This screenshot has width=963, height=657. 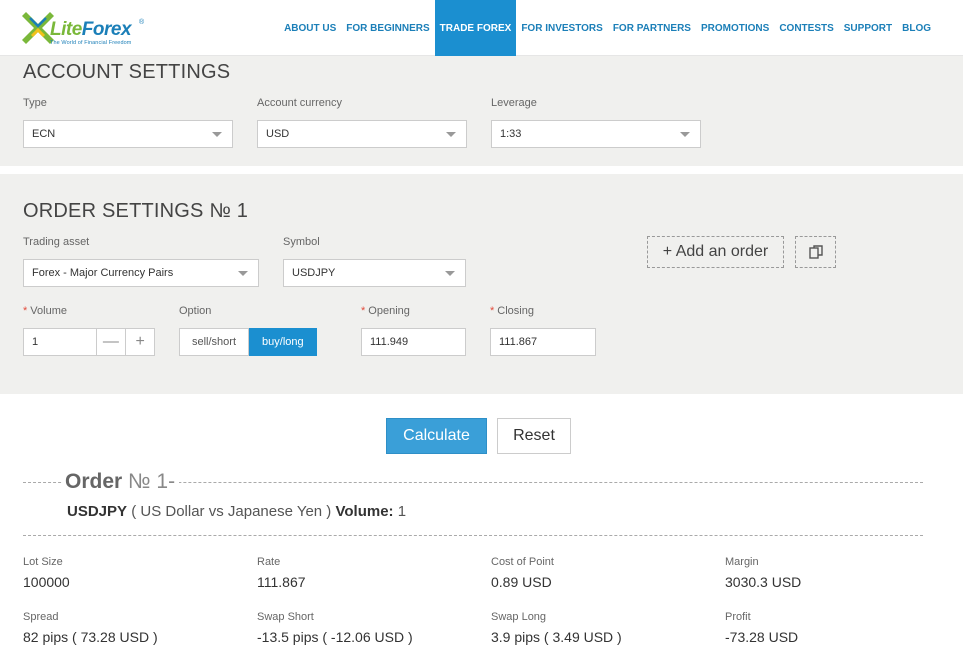 I want to click on profit-value: -73.28 USD, so click(x=762, y=637).